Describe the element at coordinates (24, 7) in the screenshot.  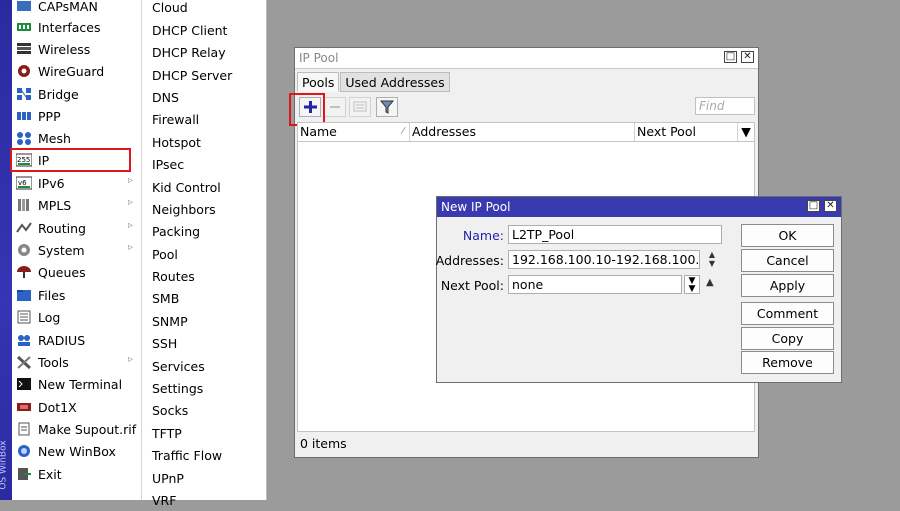
I see `capsman-icon` at that location.